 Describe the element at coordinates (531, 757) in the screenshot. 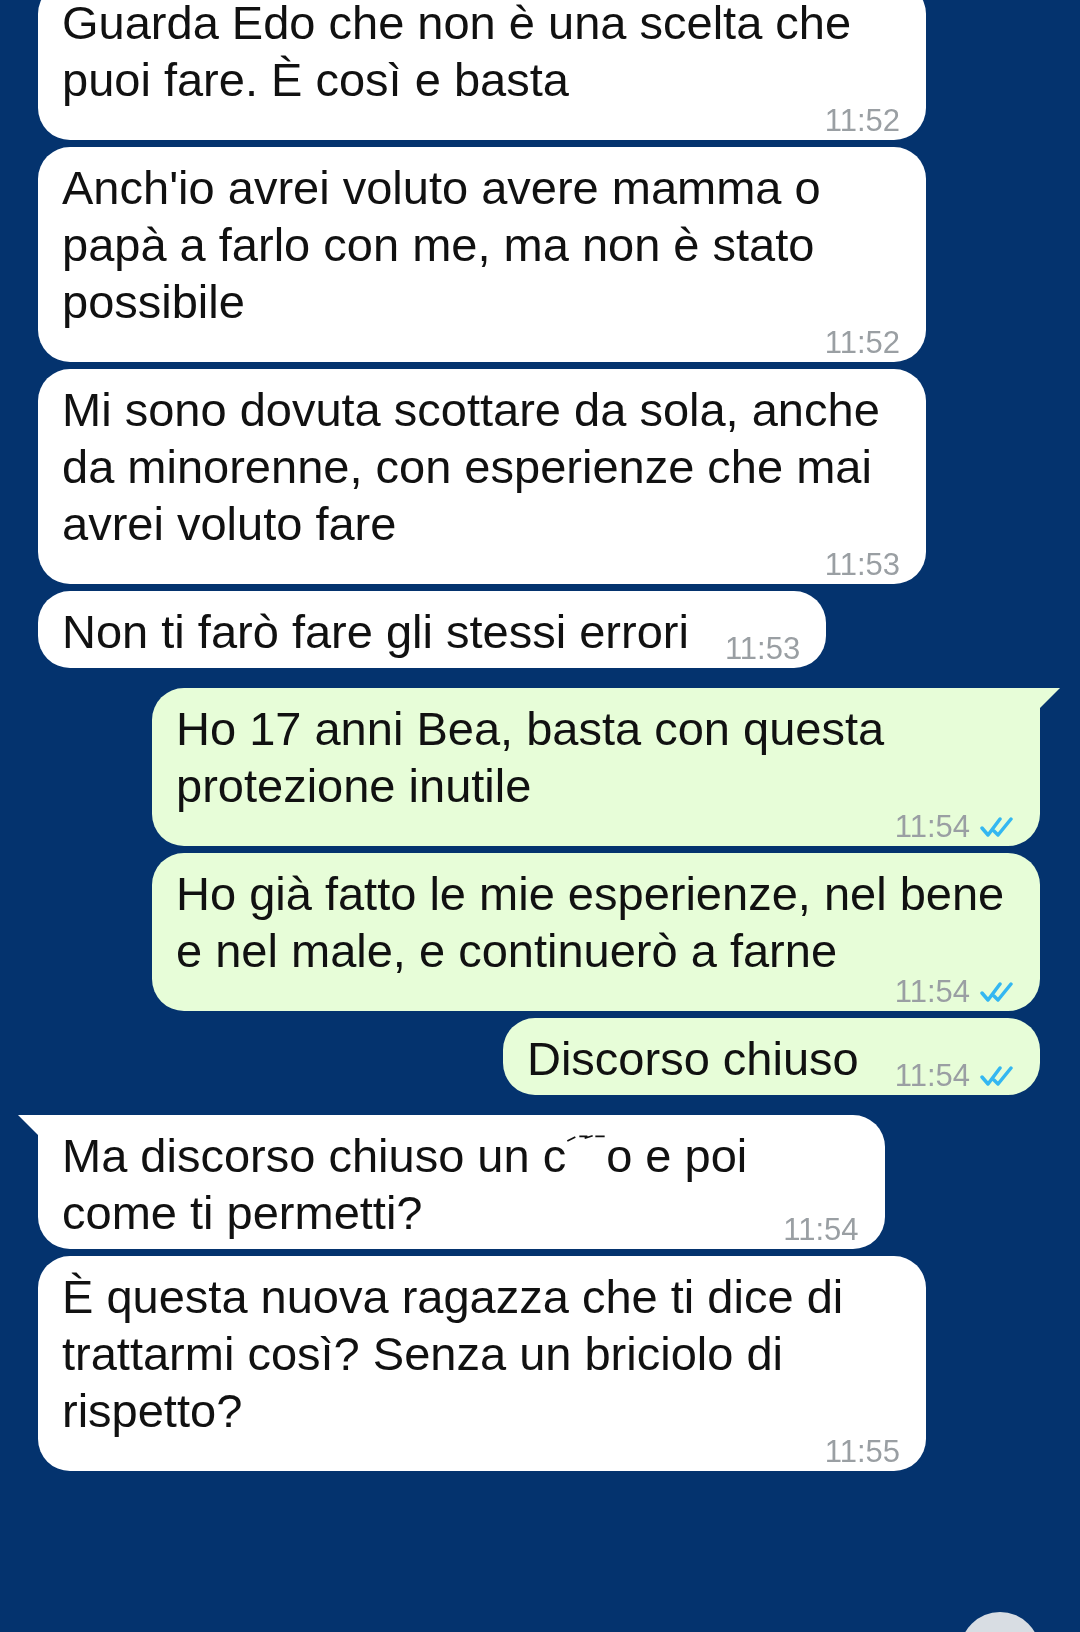

I see `message-text: Ho 17 anni Bea, basta con questa protezione inutile` at that location.